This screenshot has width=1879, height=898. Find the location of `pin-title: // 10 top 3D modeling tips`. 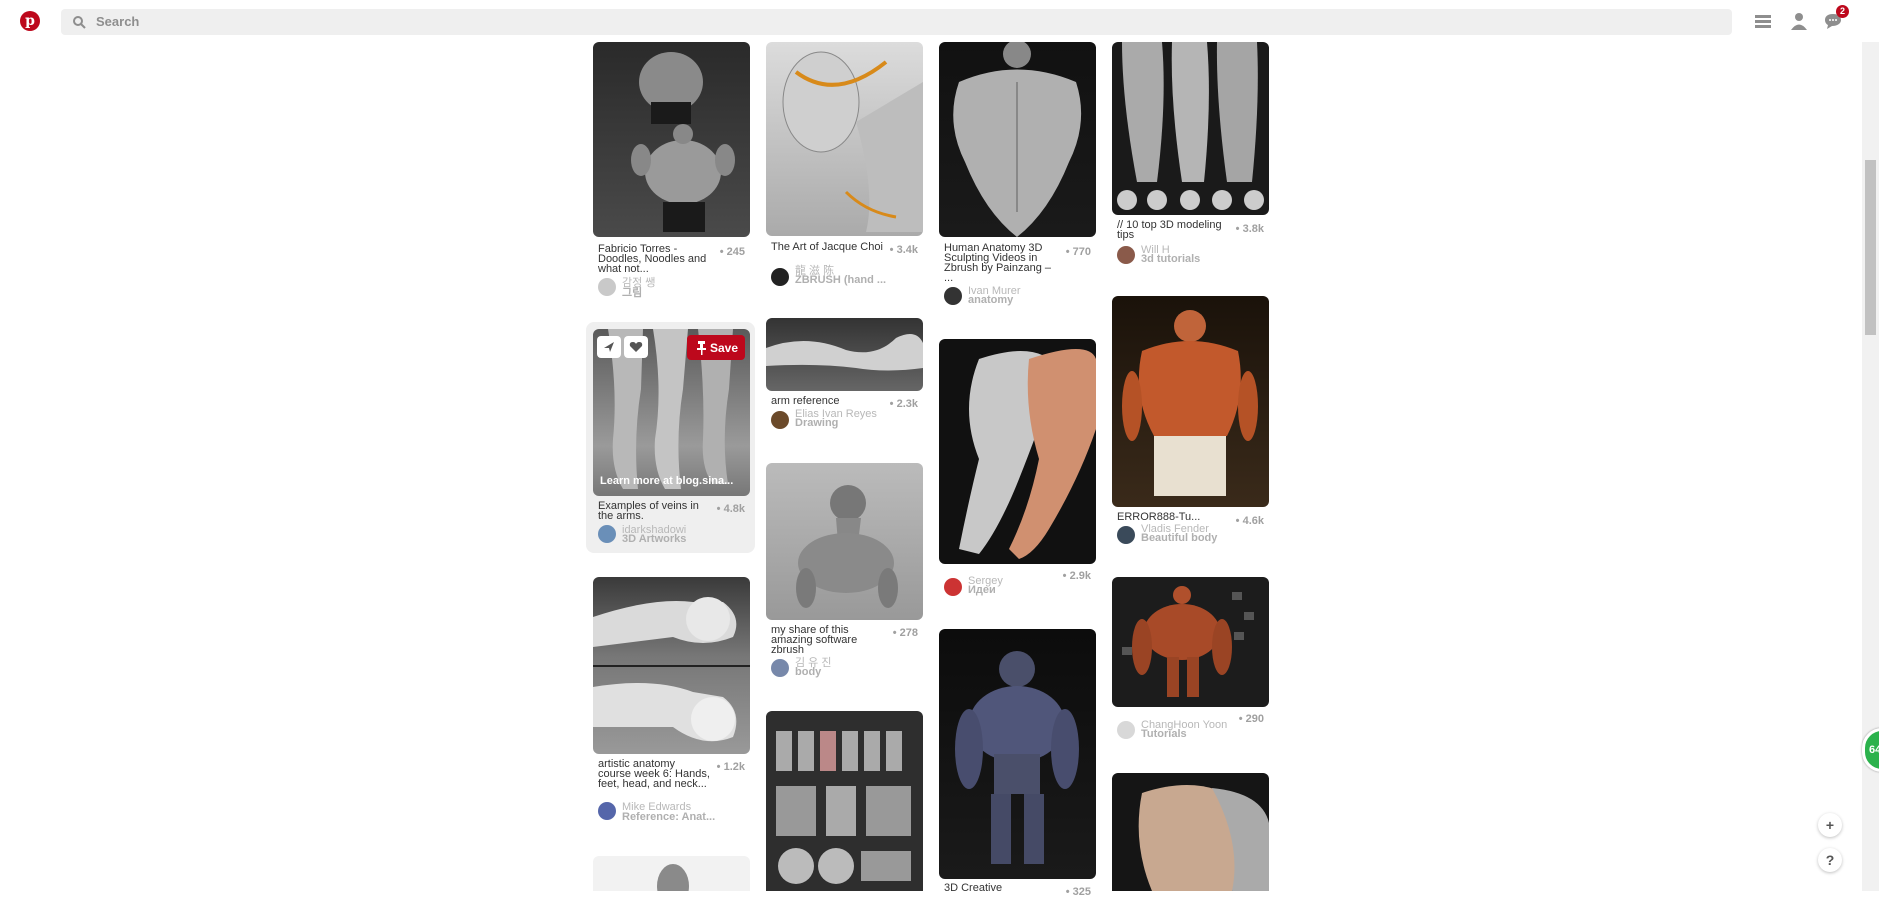

pin-title: // 10 top 3D modeling tips is located at coordinates (1173, 230).